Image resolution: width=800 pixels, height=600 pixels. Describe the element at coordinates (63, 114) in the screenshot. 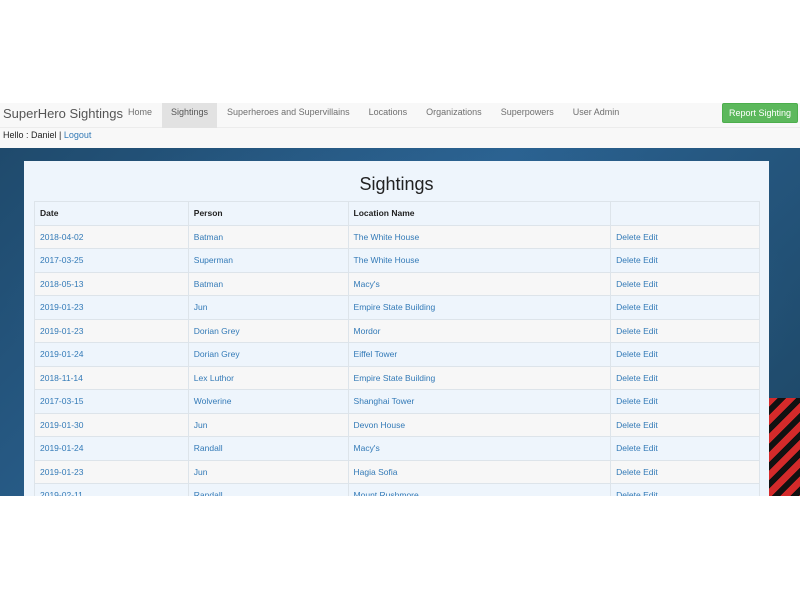

I see `brand-title: SuperHero Sightings` at that location.